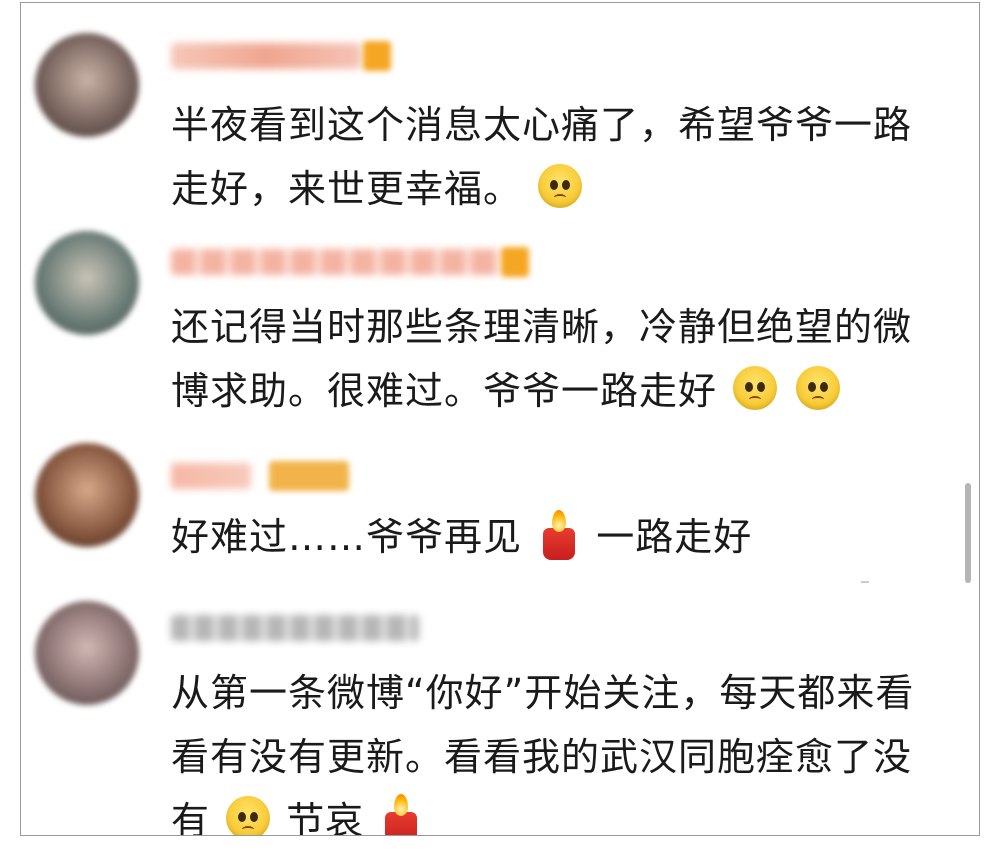 The height and width of the screenshot is (851, 1000). Describe the element at coordinates (191, 817) in the screenshot. I see `comment-line-text: 有` at that location.